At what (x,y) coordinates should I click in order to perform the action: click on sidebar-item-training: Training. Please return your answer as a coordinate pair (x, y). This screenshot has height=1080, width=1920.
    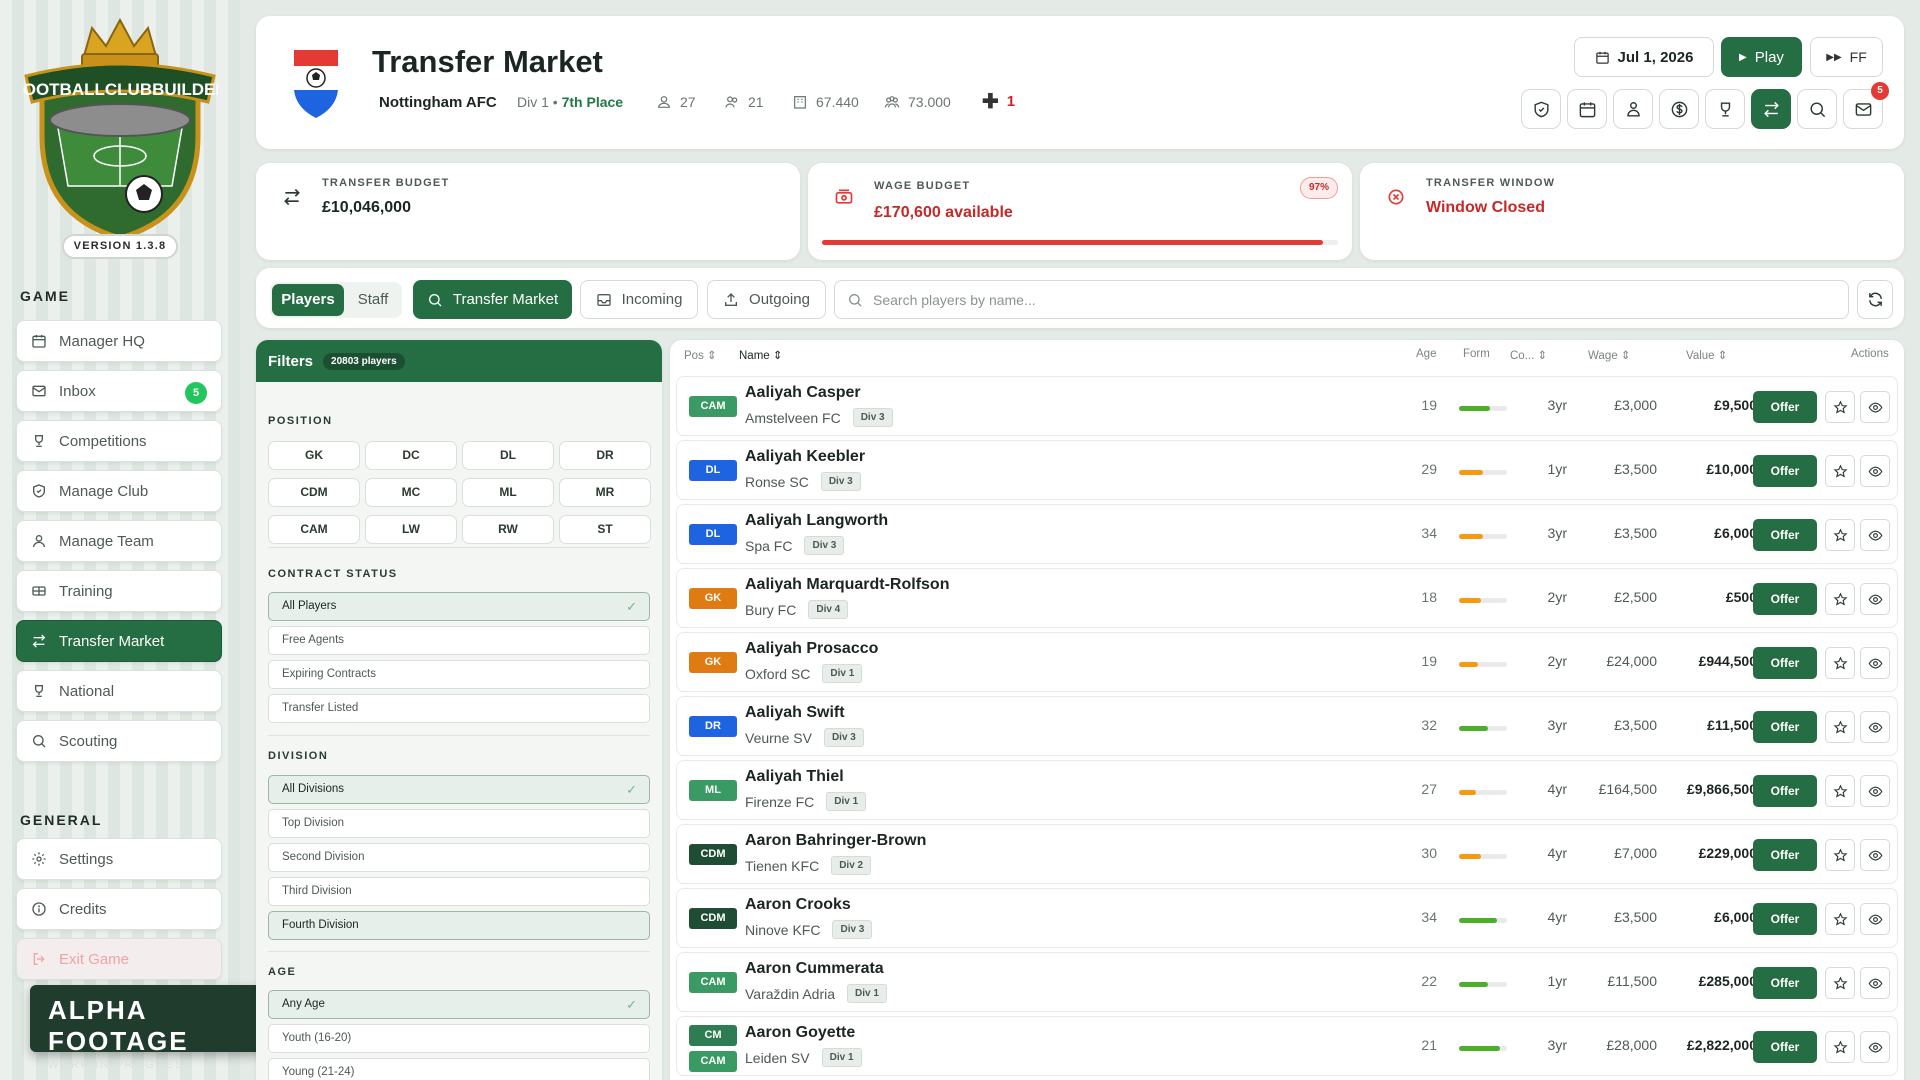
    Looking at the image, I should click on (119, 591).